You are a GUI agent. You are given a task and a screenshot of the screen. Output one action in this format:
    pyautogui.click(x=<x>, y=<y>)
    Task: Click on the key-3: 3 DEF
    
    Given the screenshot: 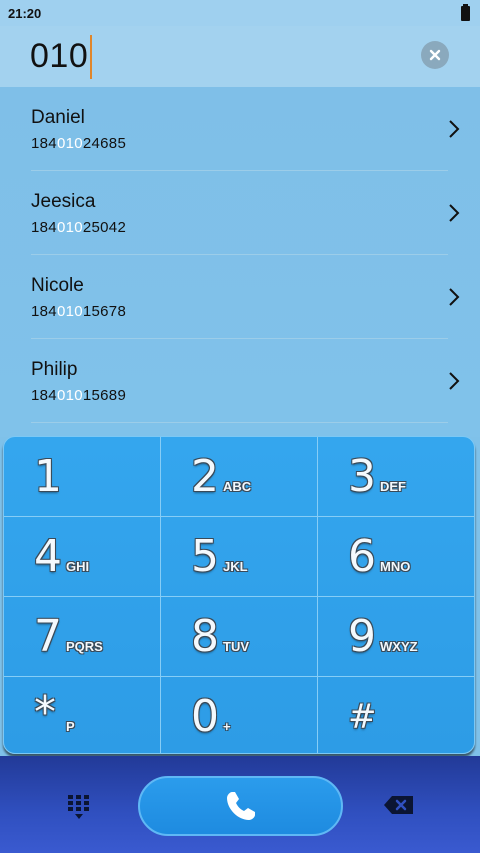 What is the action you would take?
    pyautogui.click(x=396, y=477)
    